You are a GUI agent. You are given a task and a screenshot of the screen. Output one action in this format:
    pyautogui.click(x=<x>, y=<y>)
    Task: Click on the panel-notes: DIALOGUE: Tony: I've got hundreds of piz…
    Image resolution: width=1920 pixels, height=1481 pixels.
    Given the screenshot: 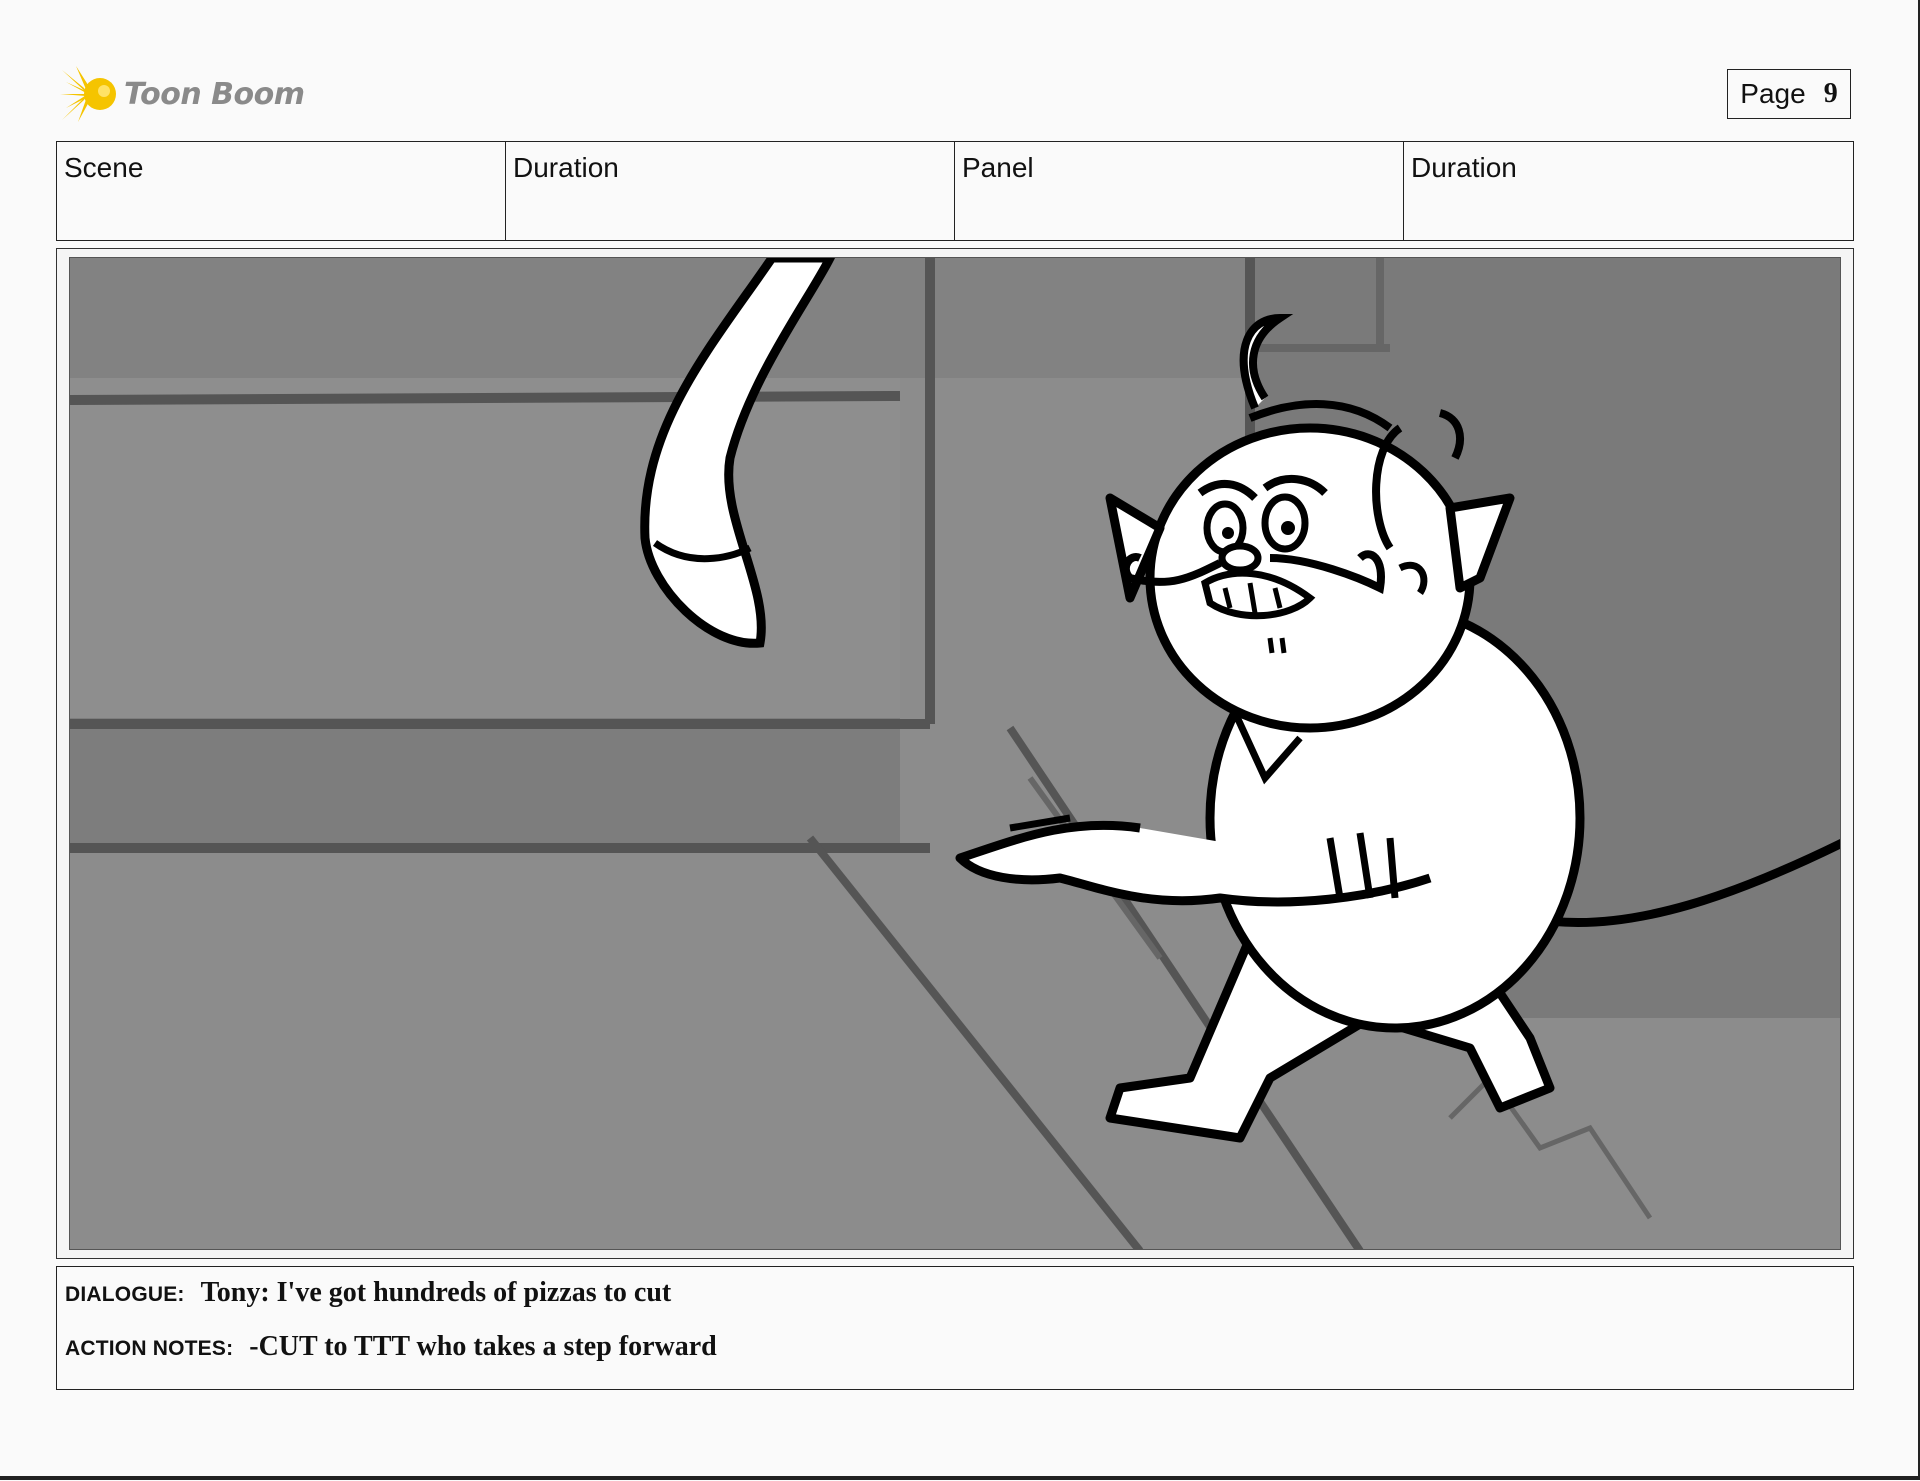 What is the action you would take?
    pyautogui.click(x=955, y=1328)
    